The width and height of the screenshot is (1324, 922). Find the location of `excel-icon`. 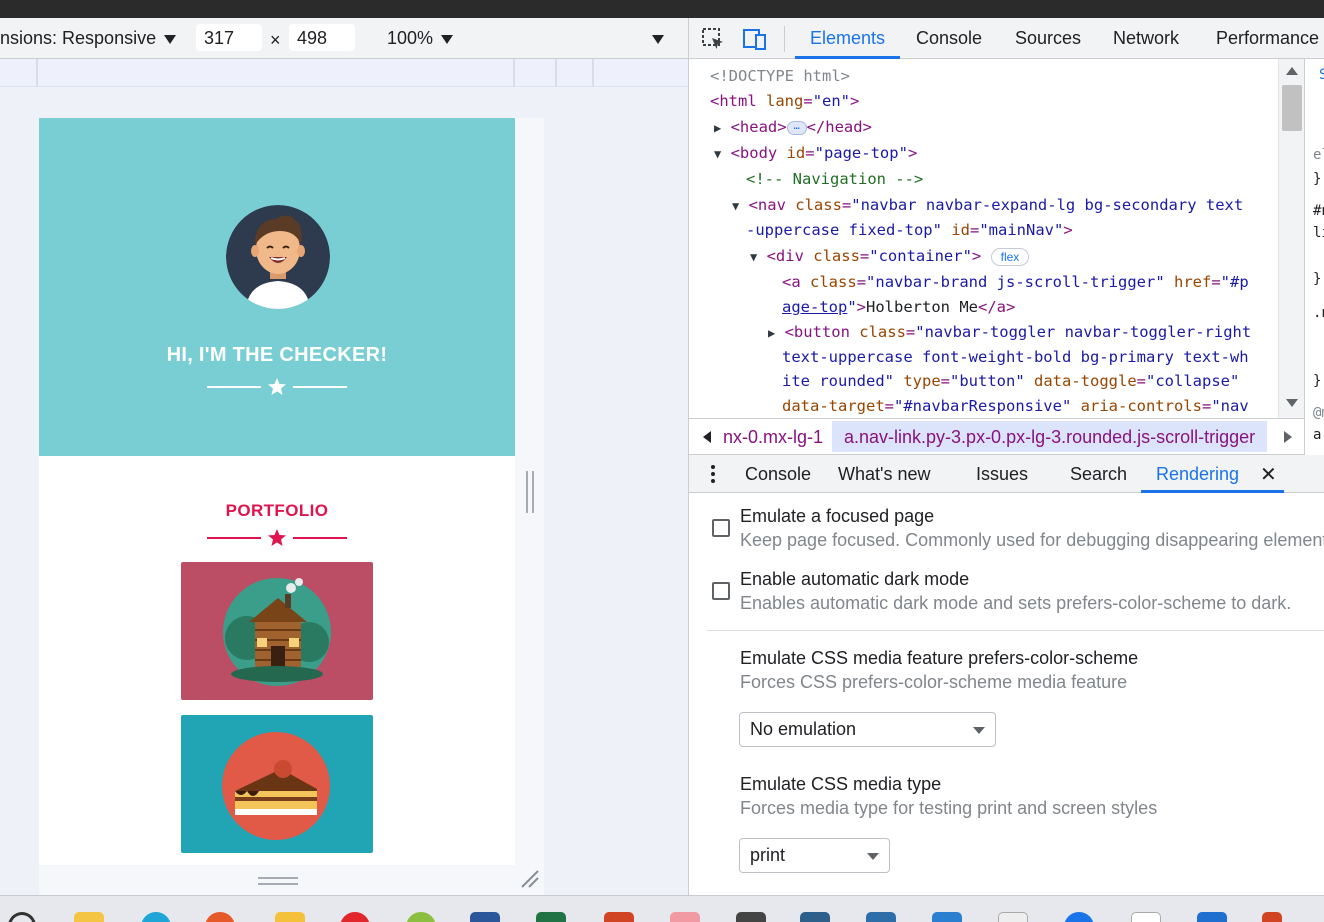

excel-icon is located at coordinates (551, 917).